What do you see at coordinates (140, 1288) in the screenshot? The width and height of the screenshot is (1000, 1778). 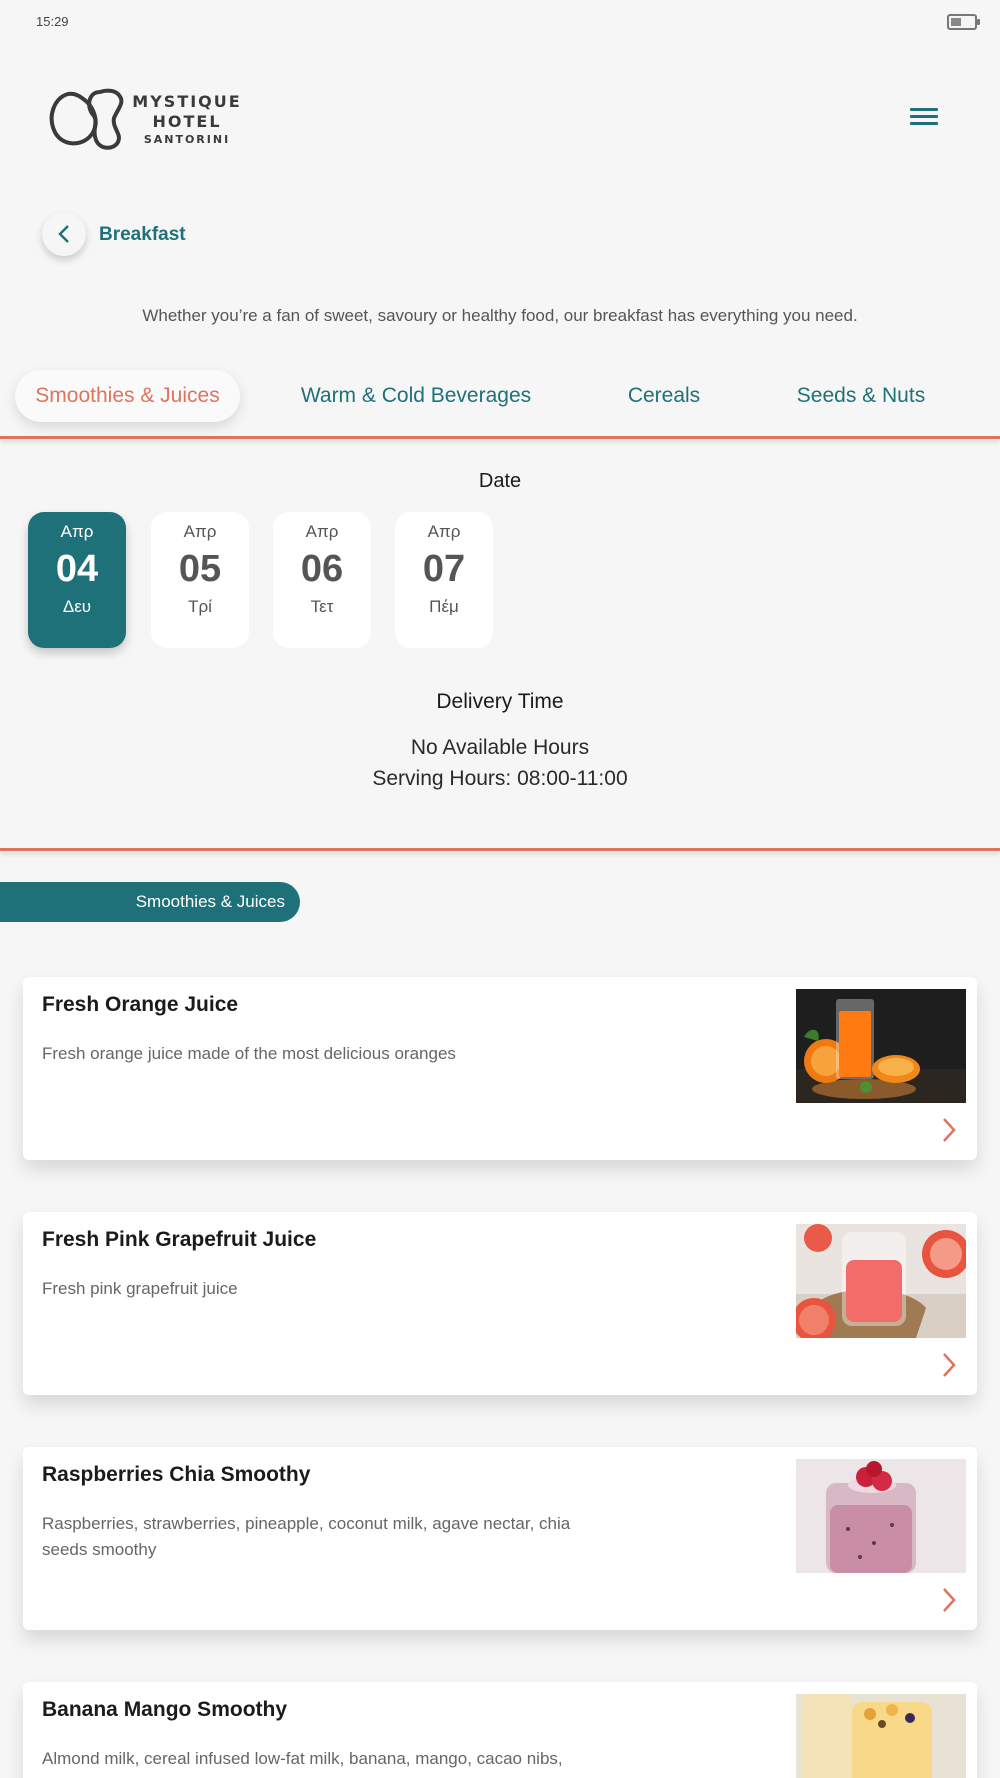 I see `product-description: Fresh pink grapefruit juice` at bounding box center [140, 1288].